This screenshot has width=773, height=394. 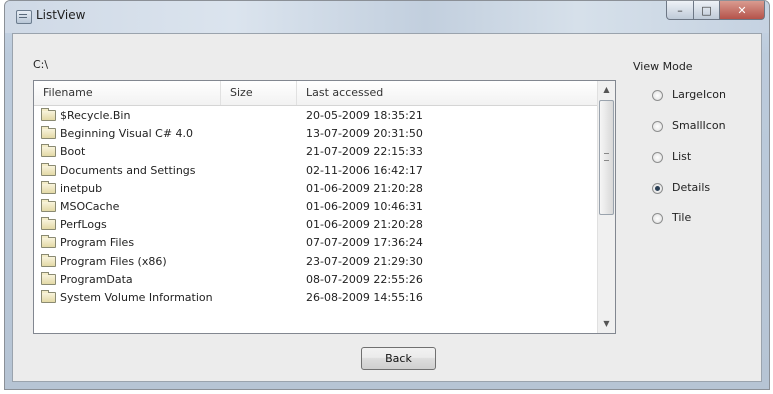 What do you see at coordinates (83, 225) in the screenshot?
I see `cell-filename: PerfLogs` at bounding box center [83, 225].